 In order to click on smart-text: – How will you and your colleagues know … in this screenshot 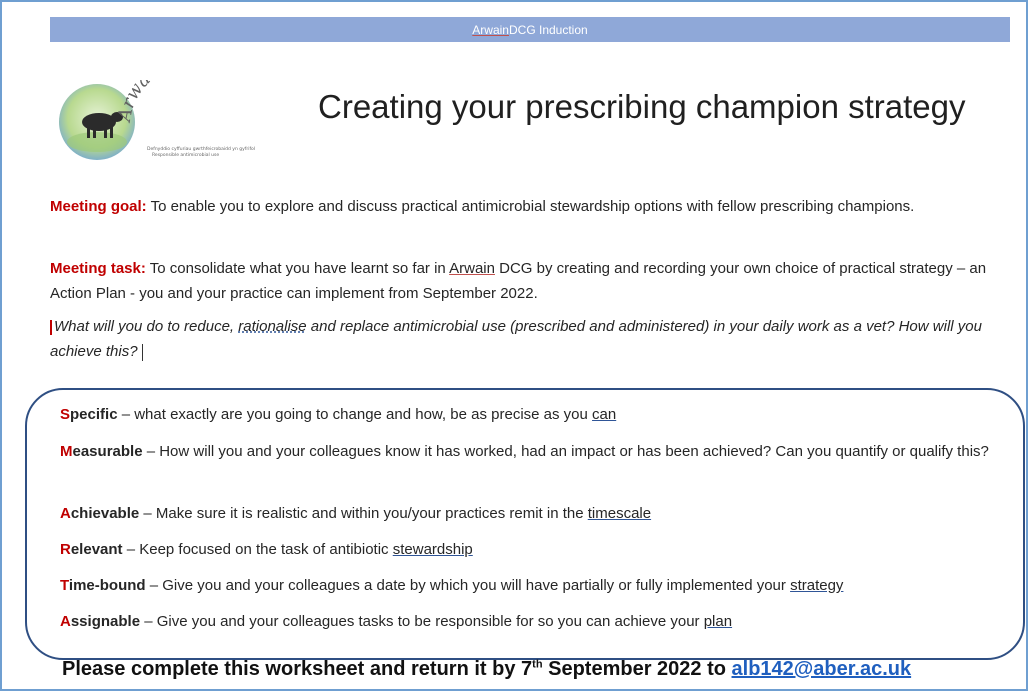, I will do `click(565, 451)`.